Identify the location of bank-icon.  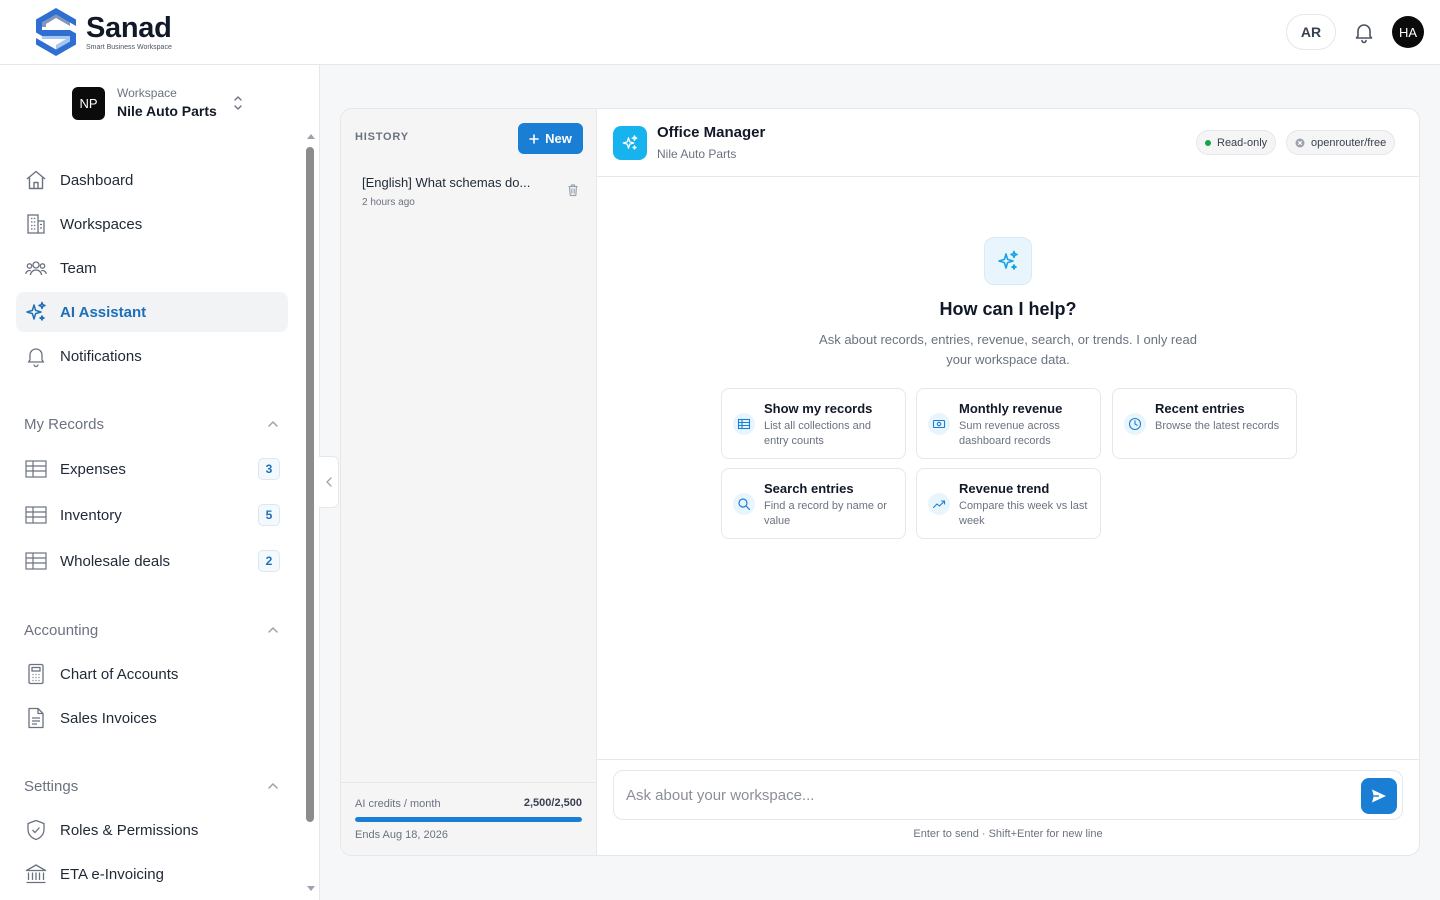
(36, 874).